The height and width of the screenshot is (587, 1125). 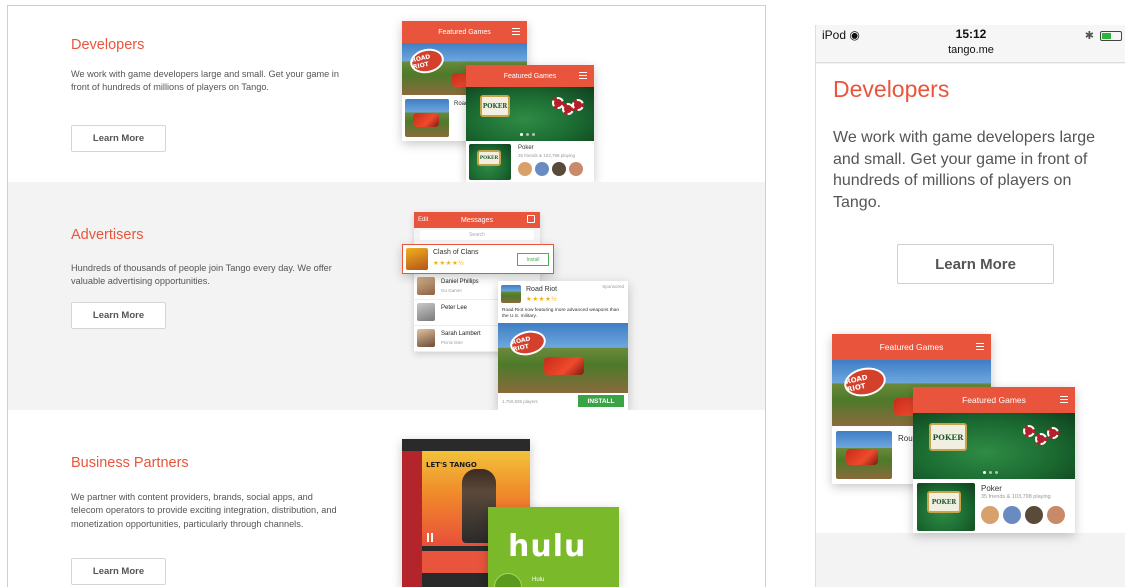 What do you see at coordinates (538, 580) in the screenshot?
I see `hulu-caption: Hulu` at bounding box center [538, 580].